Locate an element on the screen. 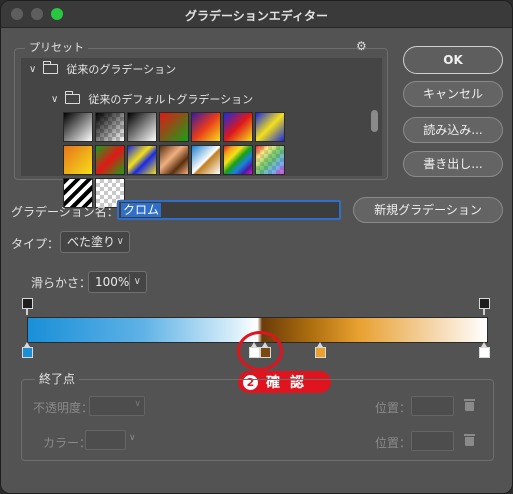  opacity-stop-right is located at coordinates (484, 306).